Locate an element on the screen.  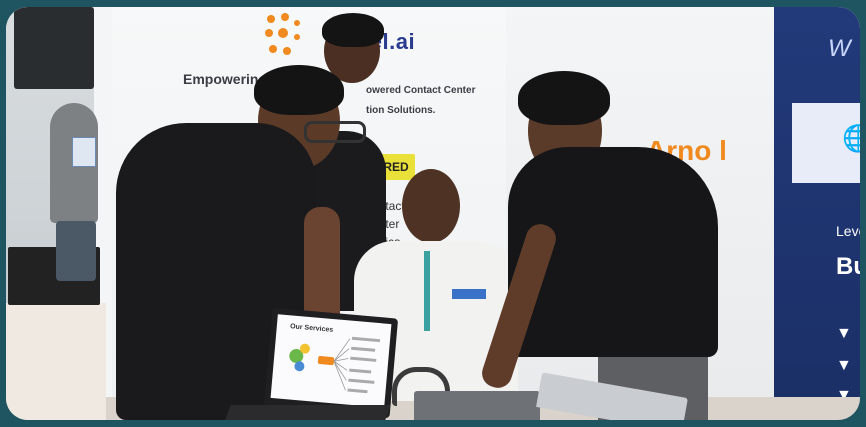
laptop-keyboard is located at coordinates (308, 412).